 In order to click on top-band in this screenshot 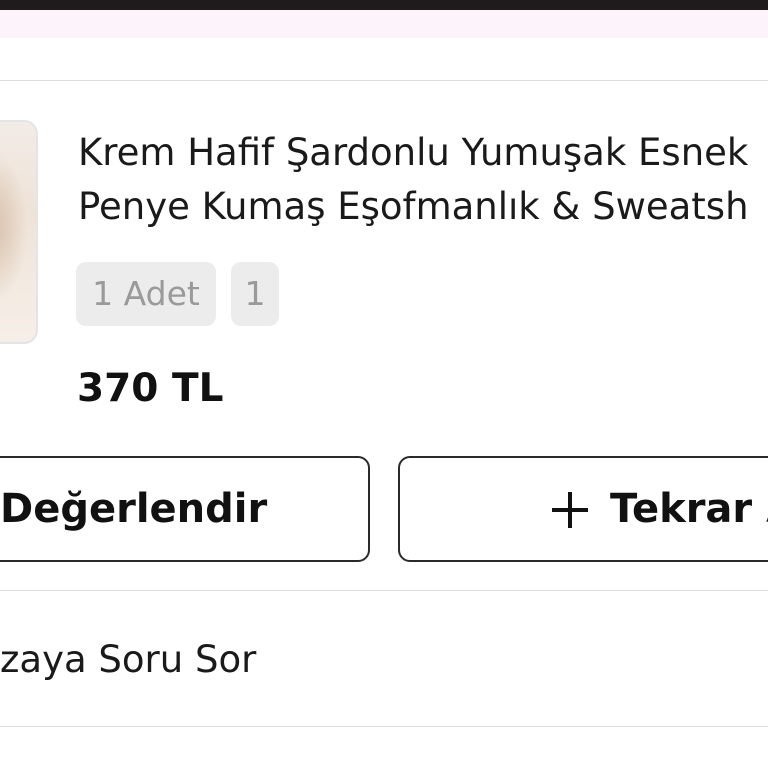, I will do `click(384, 24)`.